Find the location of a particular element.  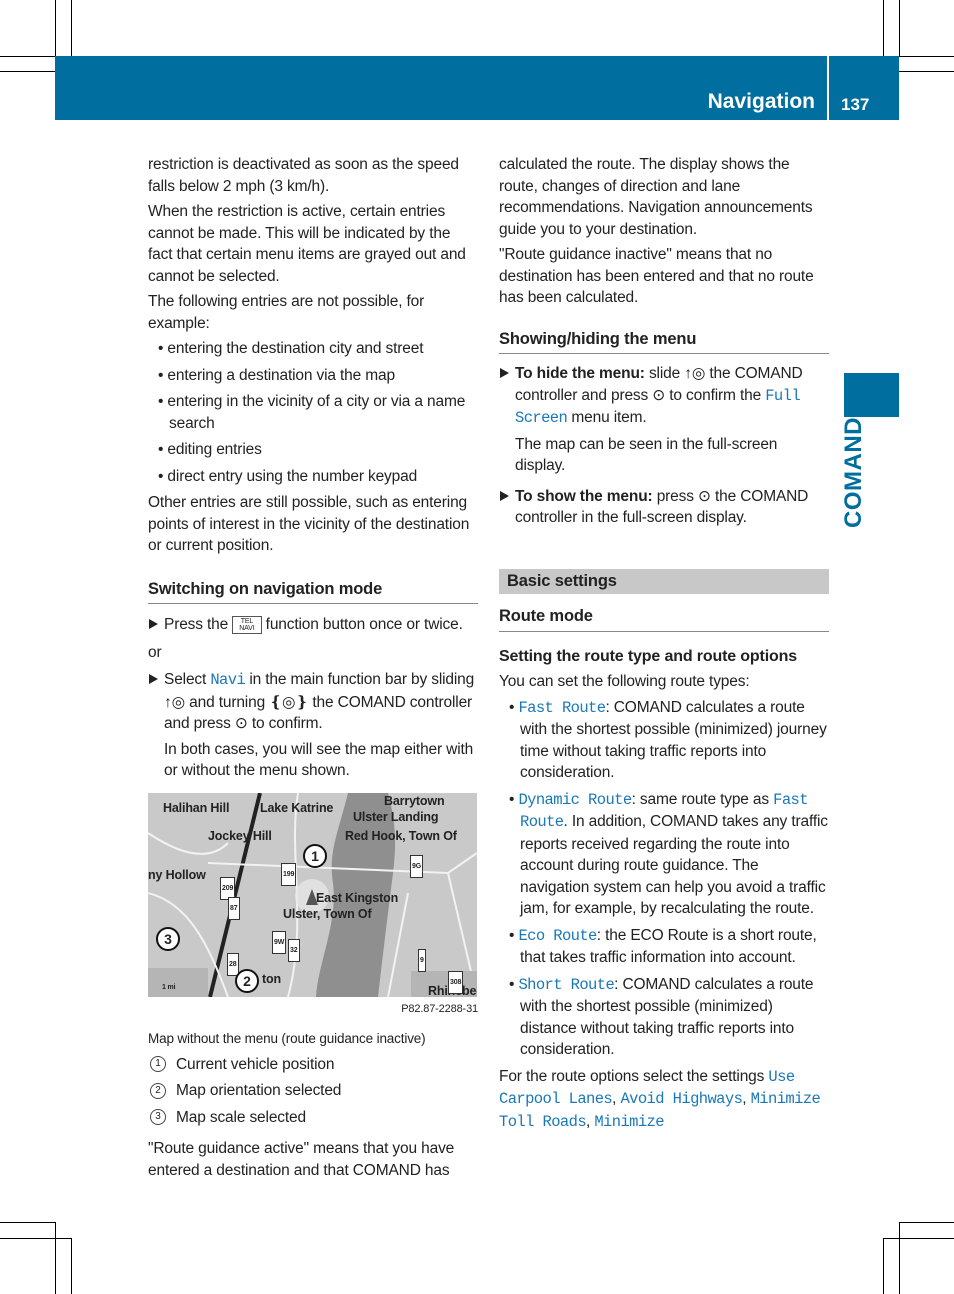

menu-item-term: Navi is located at coordinates (228, 680).